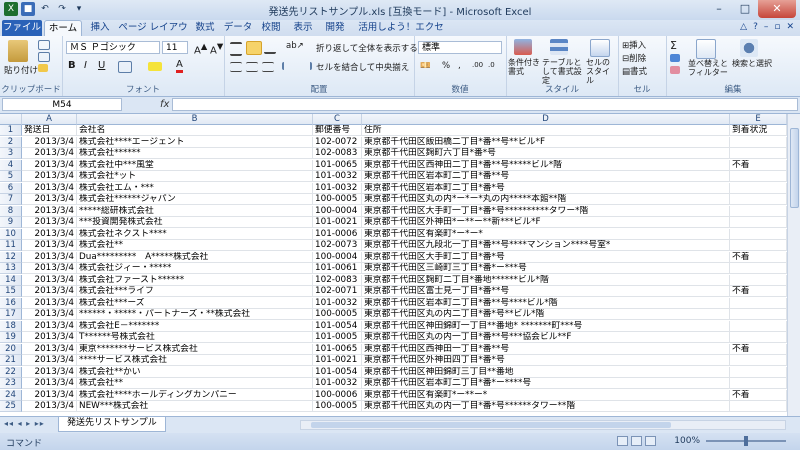 The height and width of the screenshot is (450, 800). Describe the element at coordinates (11, 165) in the screenshot. I see `row-header: 4` at that location.